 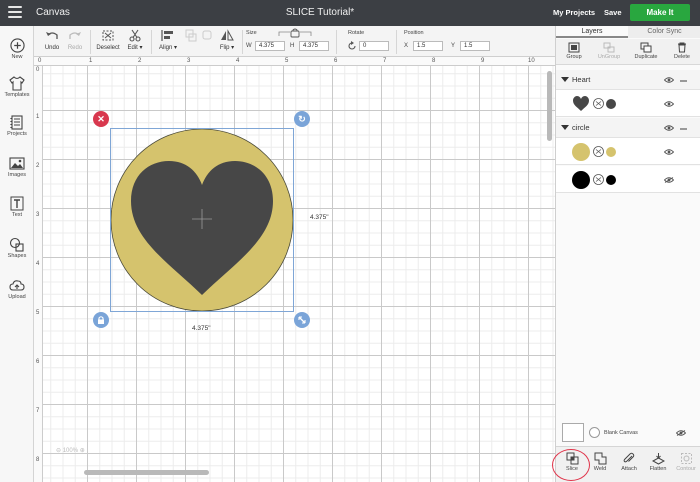 What do you see at coordinates (75, 40) in the screenshot?
I see `redo-button: Redo` at bounding box center [75, 40].